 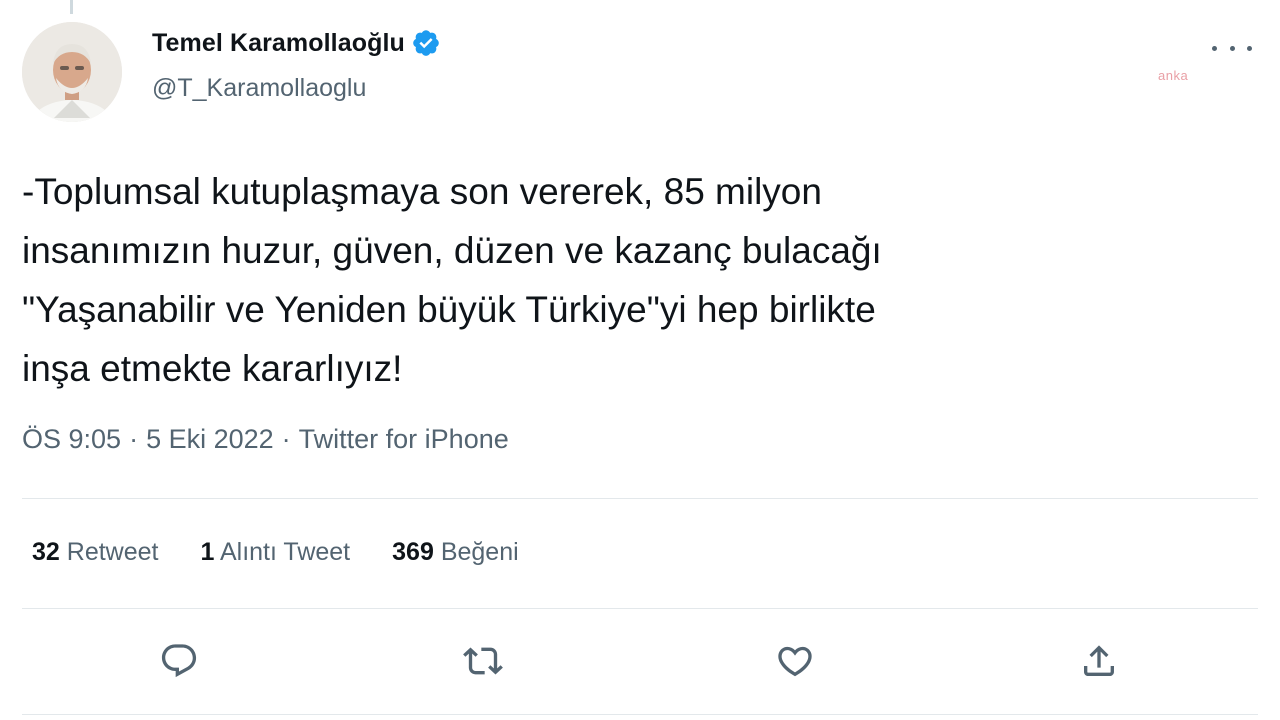 What do you see at coordinates (479, 552) in the screenshot?
I see `like-label: Beğeni` at bounding box center [479, 552].